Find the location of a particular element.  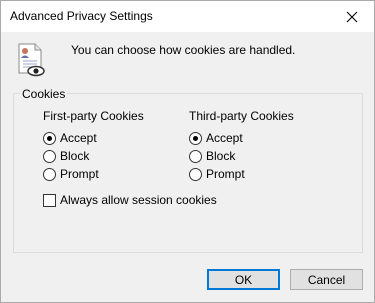

close-icon is located at coordinates (351, 16).